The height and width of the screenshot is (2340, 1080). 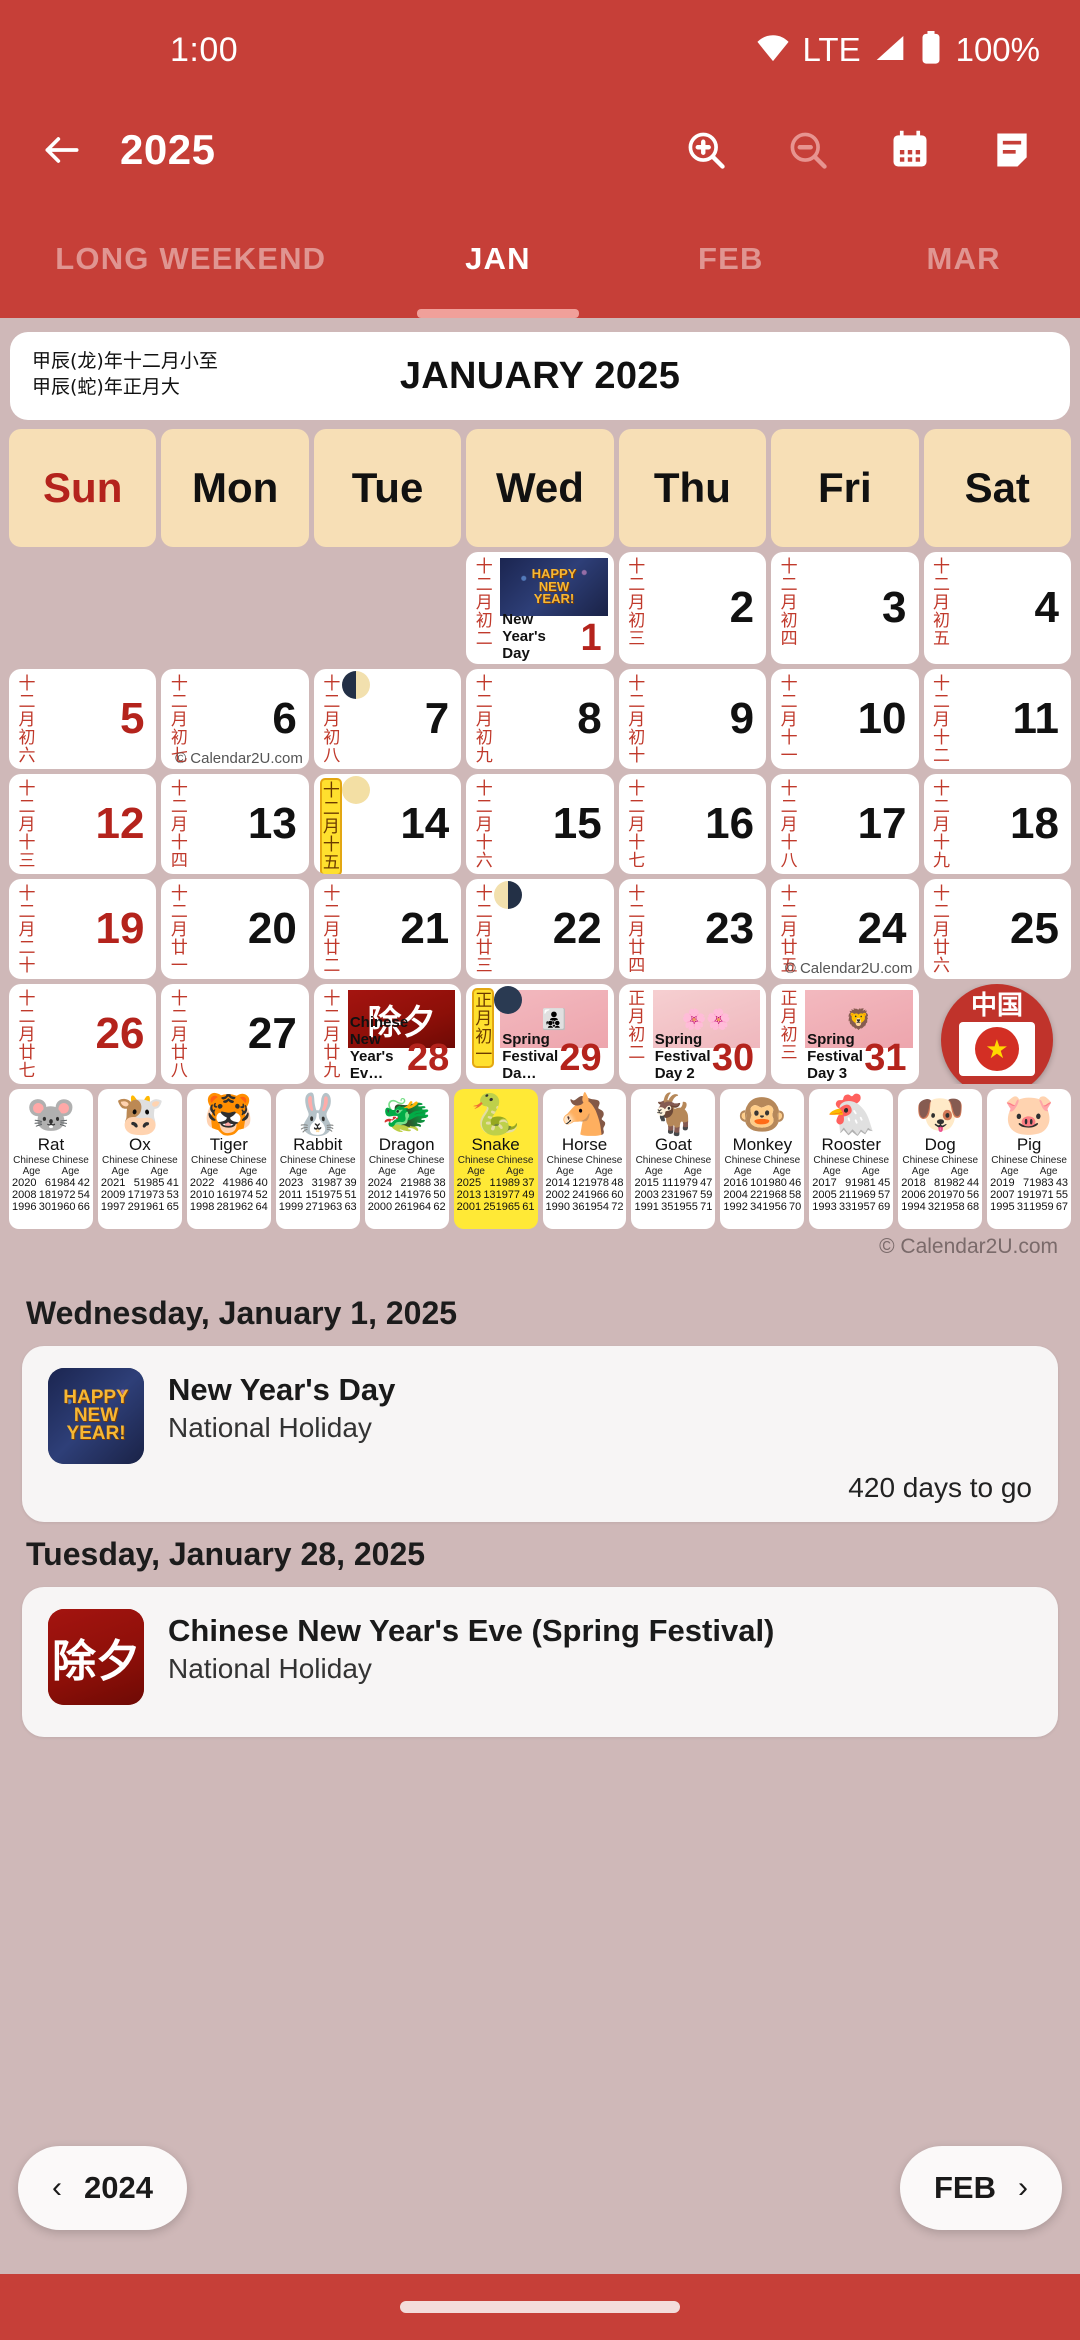 What do you see at coordinates (228, 1207) in the screenshot?
I see `zodiac-age-row: 1998 28 1962 64` at bounding box center [228, 1207].